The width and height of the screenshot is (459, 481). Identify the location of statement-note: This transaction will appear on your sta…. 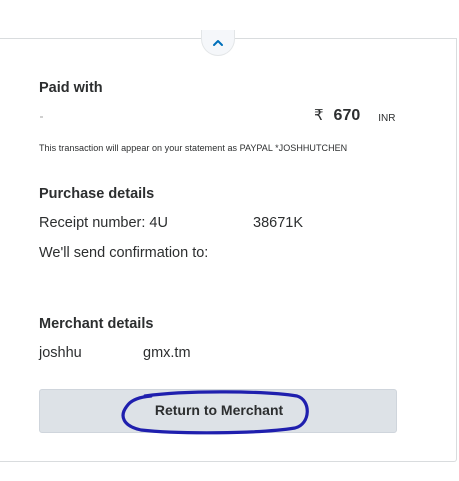
(193, 148).